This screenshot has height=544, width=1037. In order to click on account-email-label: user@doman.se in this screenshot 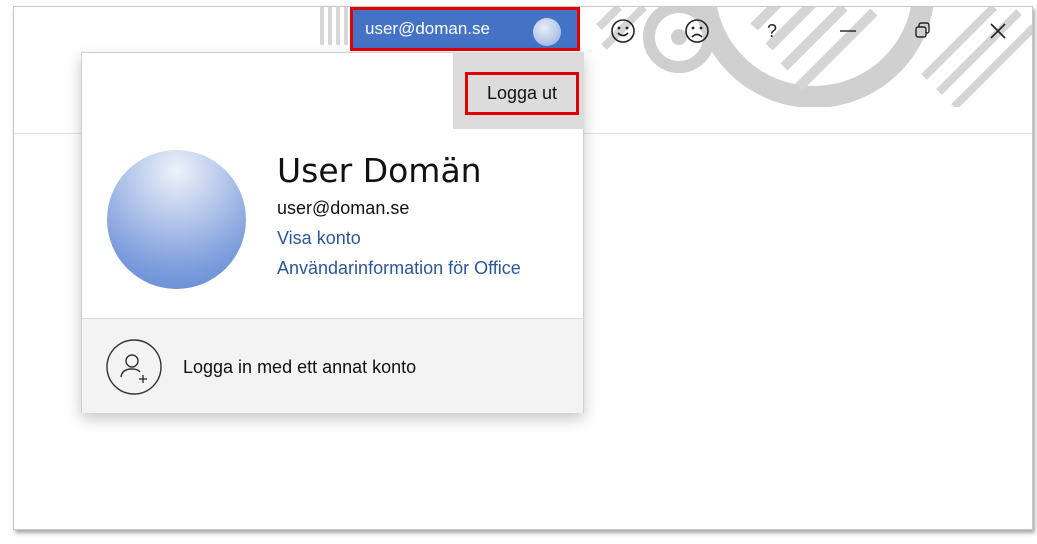, I will do `click(427, 28)`.